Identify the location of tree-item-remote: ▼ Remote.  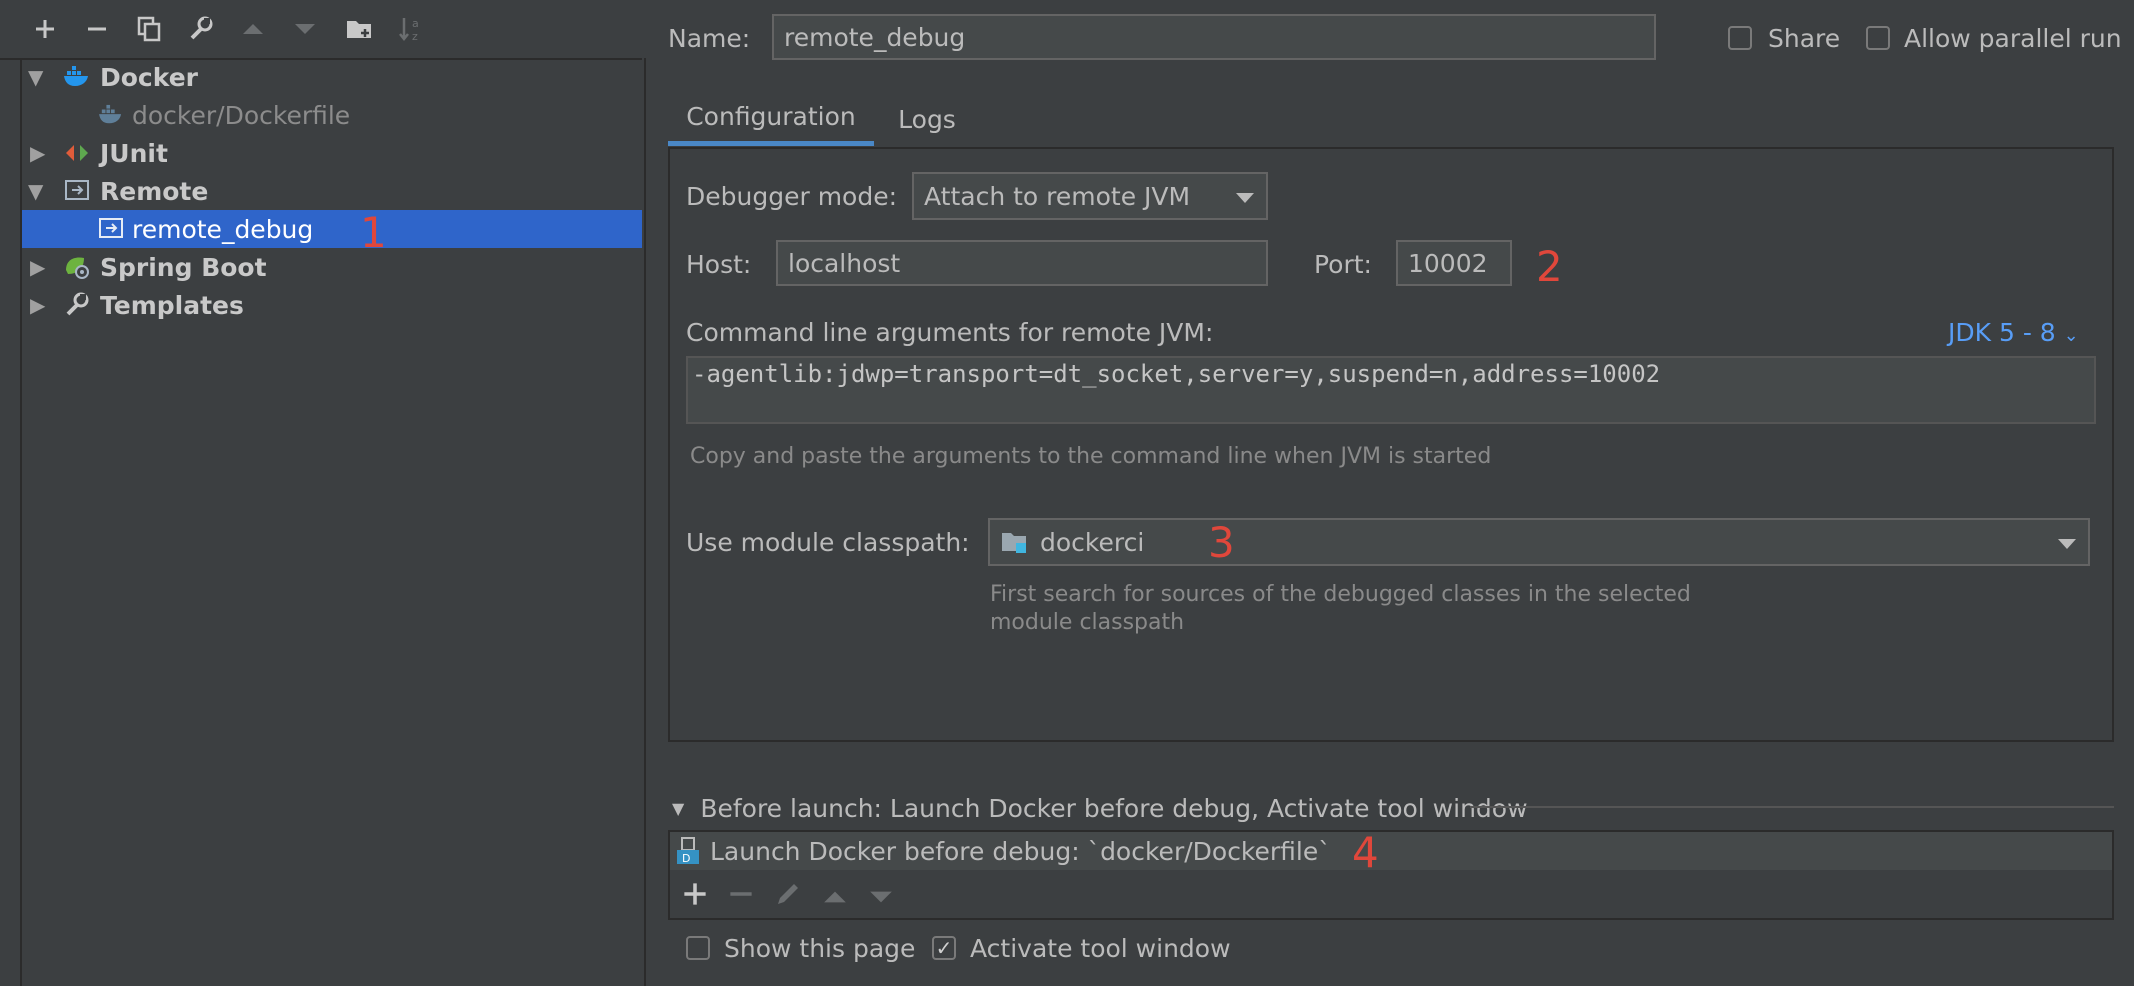
(333, 191).